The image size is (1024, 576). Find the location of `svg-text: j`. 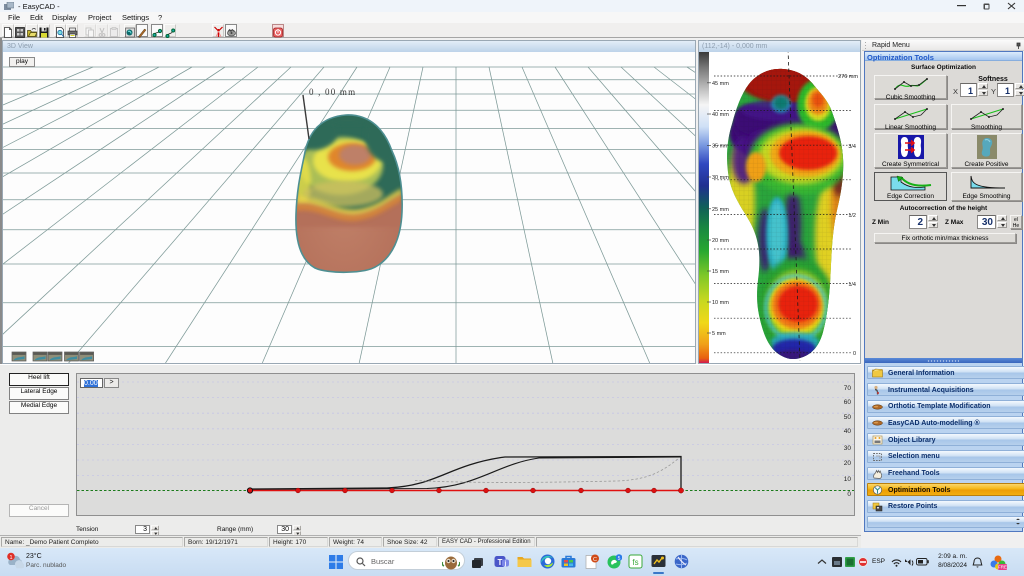

svg-text: j is located at coordinates (505, 564).